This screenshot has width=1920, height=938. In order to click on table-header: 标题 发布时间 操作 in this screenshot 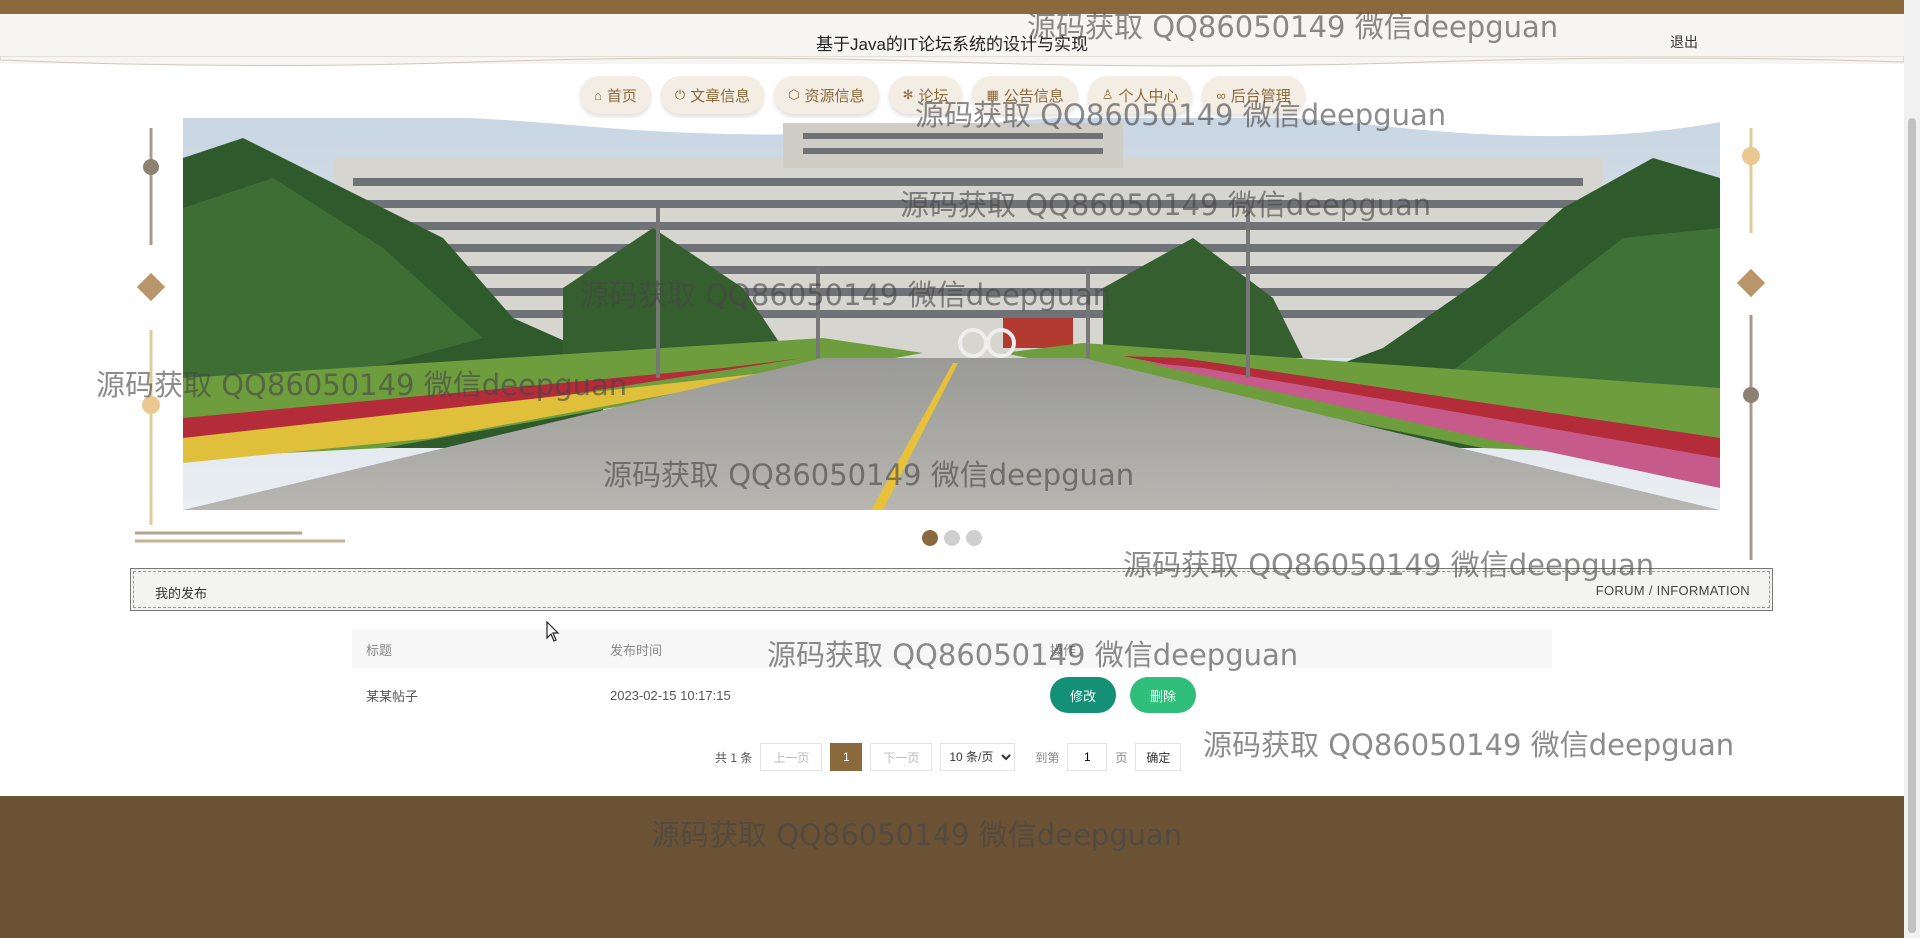, I will do `click(952, 649)`.